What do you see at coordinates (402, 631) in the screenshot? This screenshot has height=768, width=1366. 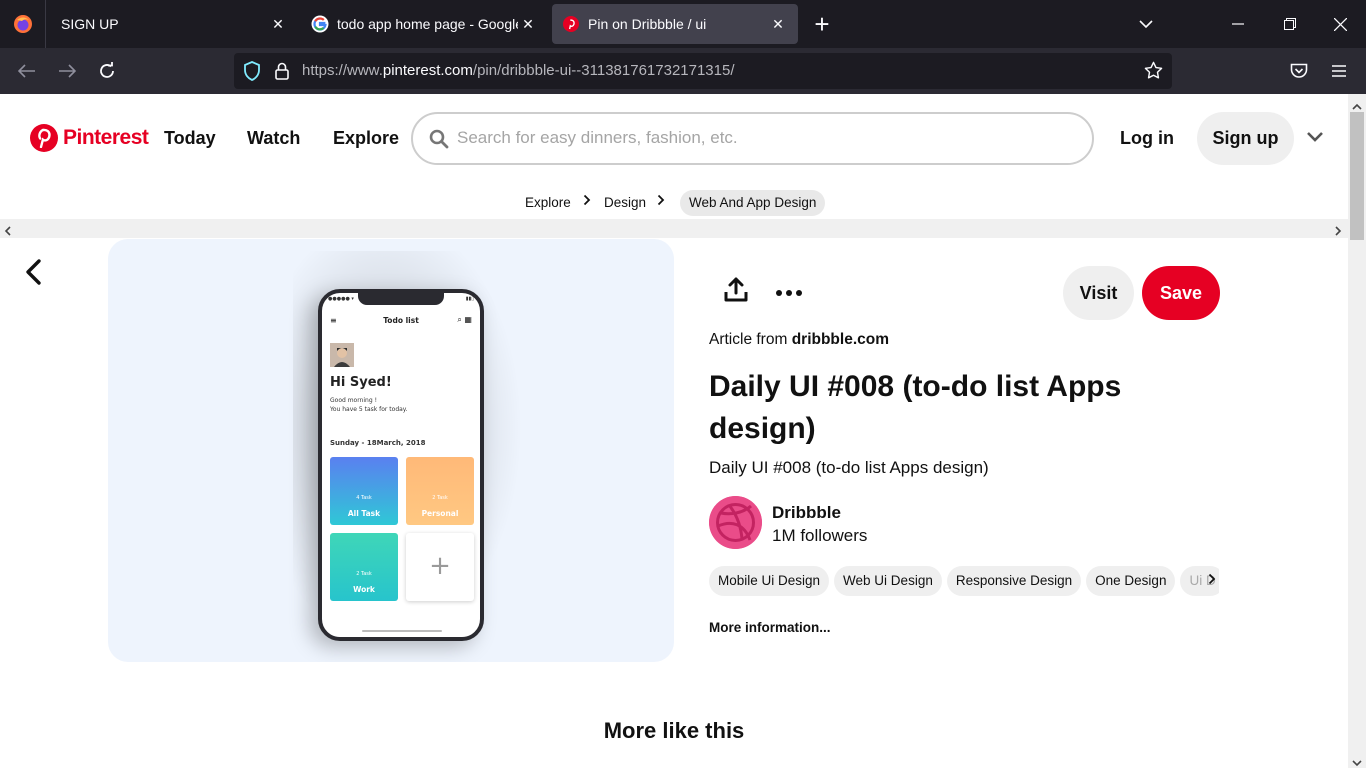 I see `home-indicator` at bounding box center [402, 631].